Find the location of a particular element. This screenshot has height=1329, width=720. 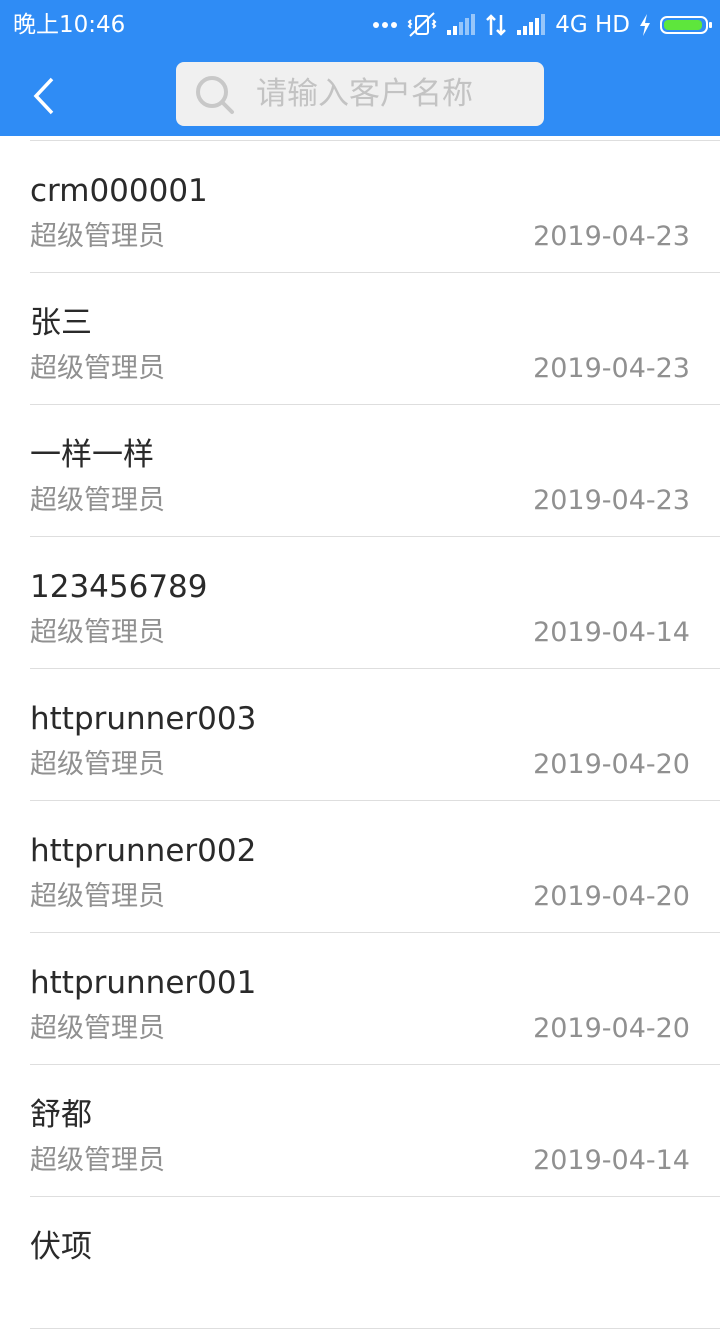

customer-name: httprunner003 is located at coordinates (143, 719).